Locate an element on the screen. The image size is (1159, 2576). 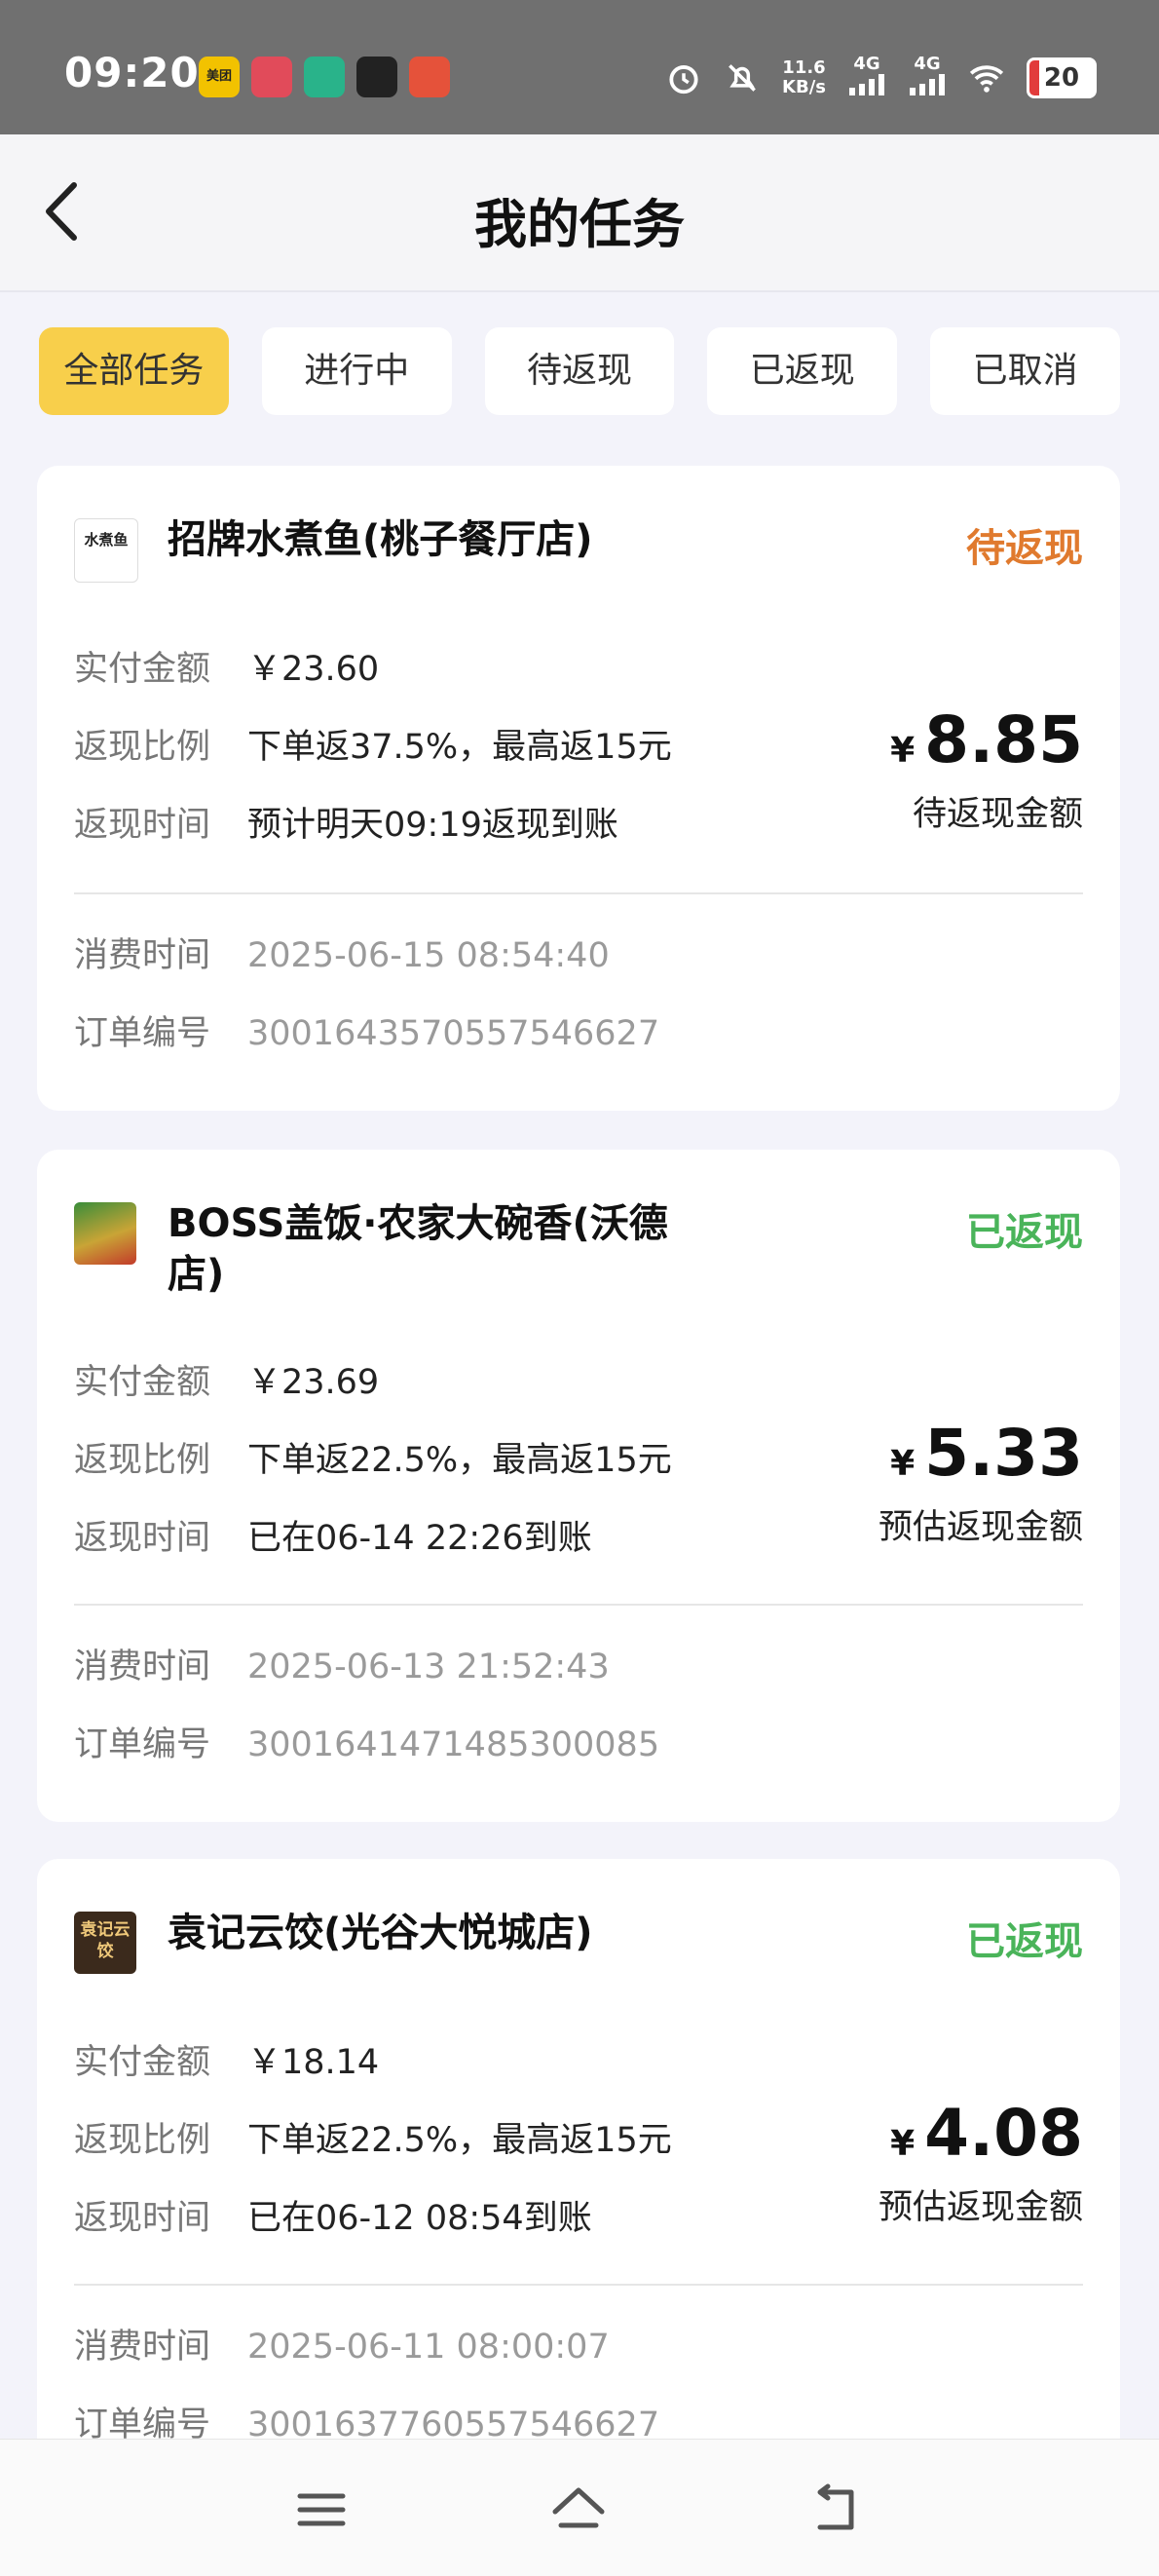
signal-2: 4G is located at coordinates (927, 77).